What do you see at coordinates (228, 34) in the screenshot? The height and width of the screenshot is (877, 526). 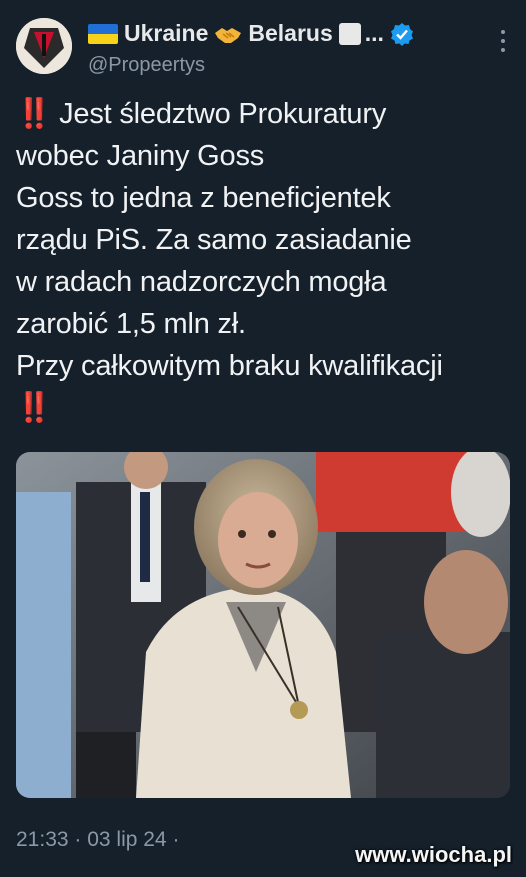 I see `handshake-icon` at bounding box center [228, 34].